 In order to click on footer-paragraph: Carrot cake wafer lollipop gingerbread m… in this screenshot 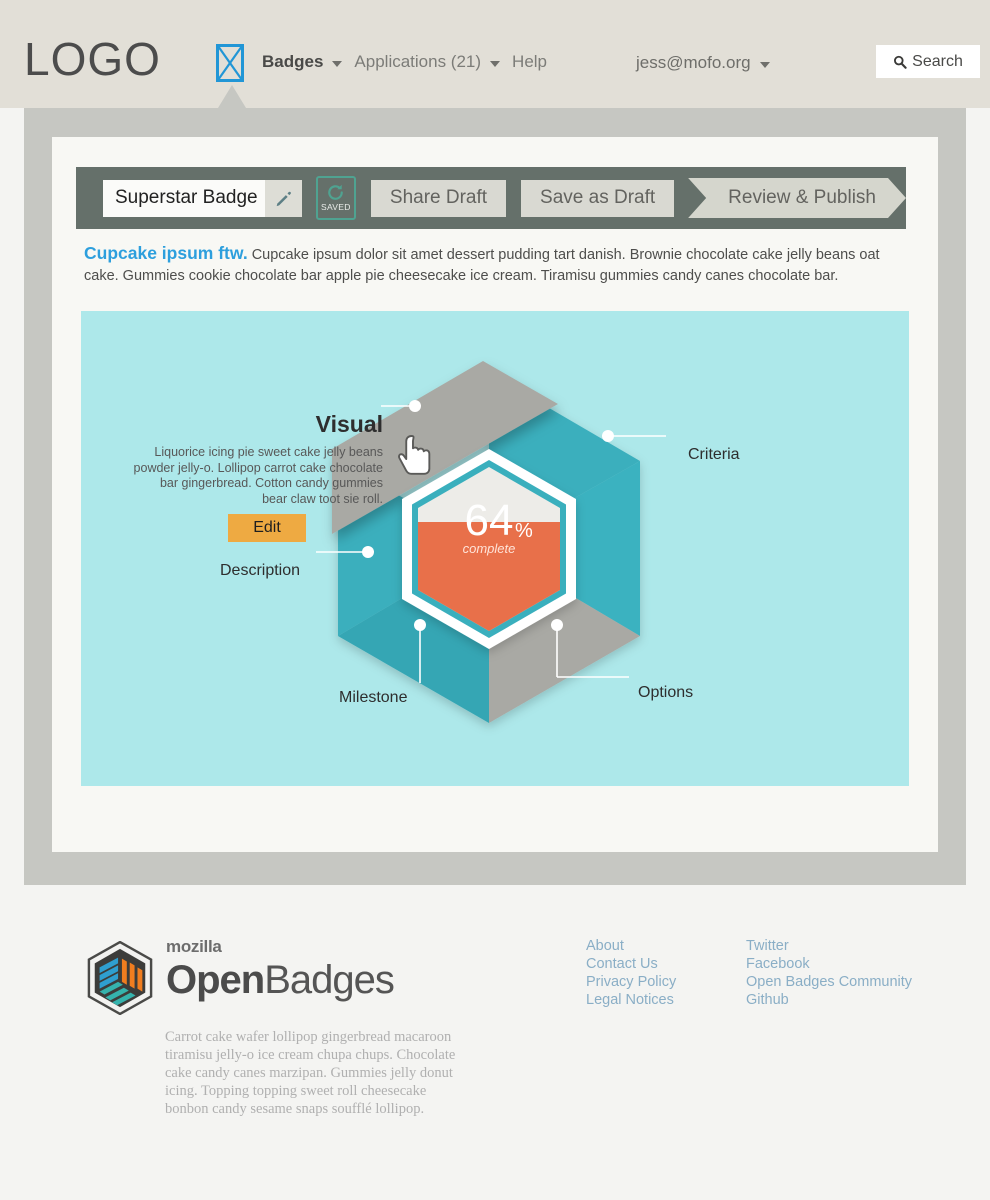, I will do `click(310, 1073)`.